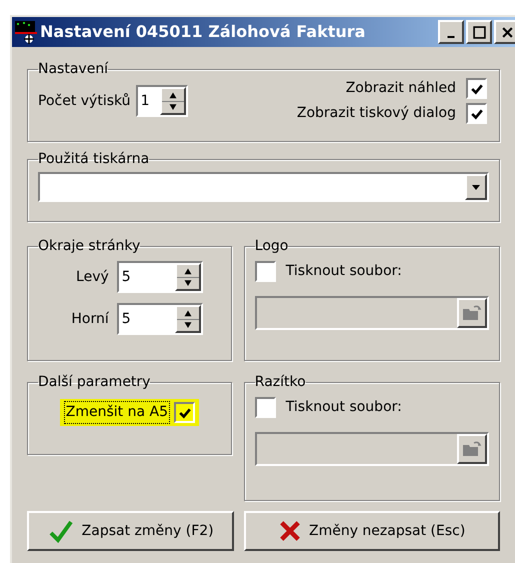 This screenshot has width=515, height=563. What do you see at coordinates (84, 101) in the screenshot?
I see `copies-label: Počet výtisků` at bounding box center [84, 101].